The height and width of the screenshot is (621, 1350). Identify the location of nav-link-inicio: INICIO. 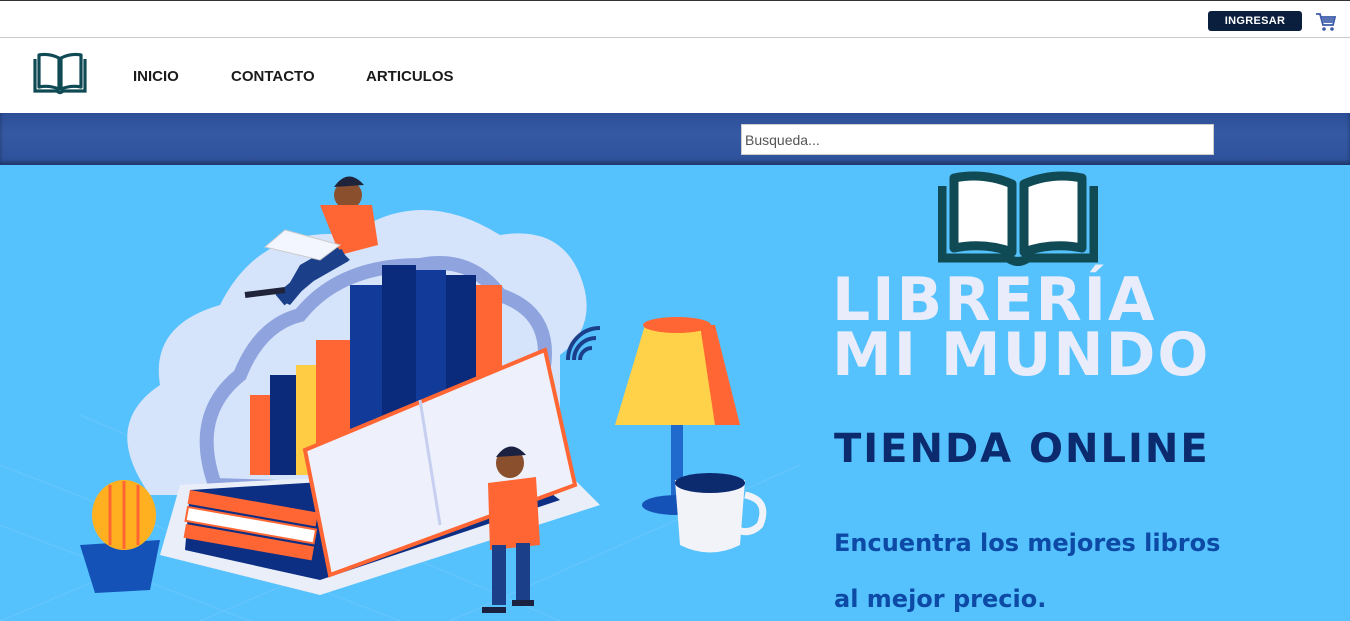
(156, 76).